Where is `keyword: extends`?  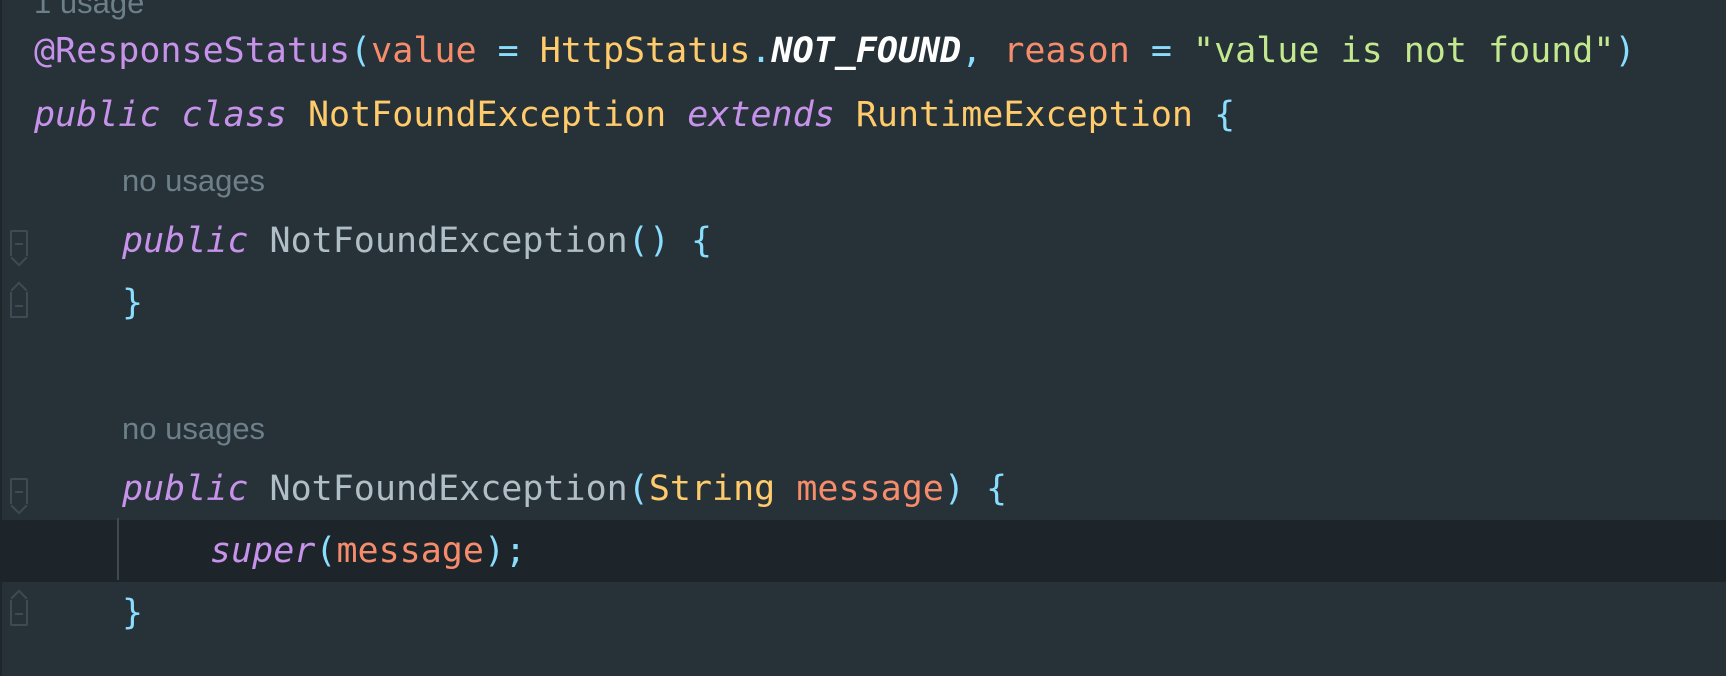 keyword: extends is located at coordinates (761, 115).